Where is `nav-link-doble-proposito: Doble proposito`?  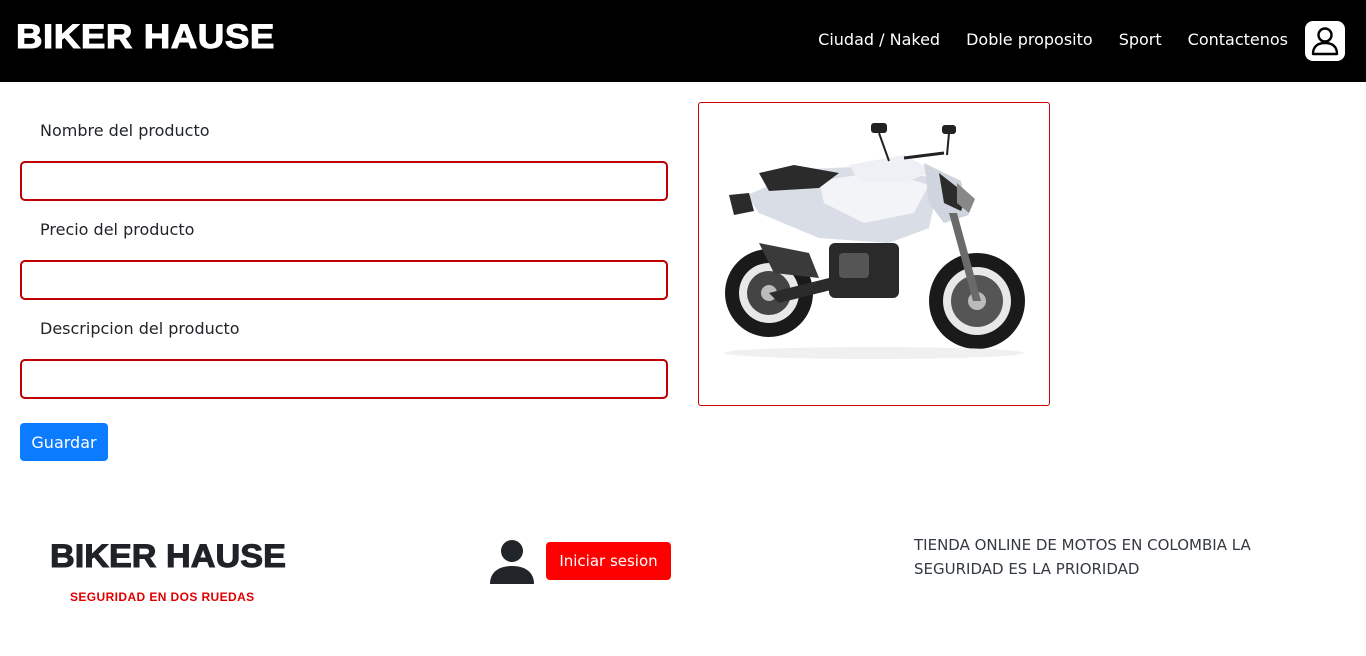 nav-link-doble-proposito: Doble proposito is located at coordinates (1029, 39).